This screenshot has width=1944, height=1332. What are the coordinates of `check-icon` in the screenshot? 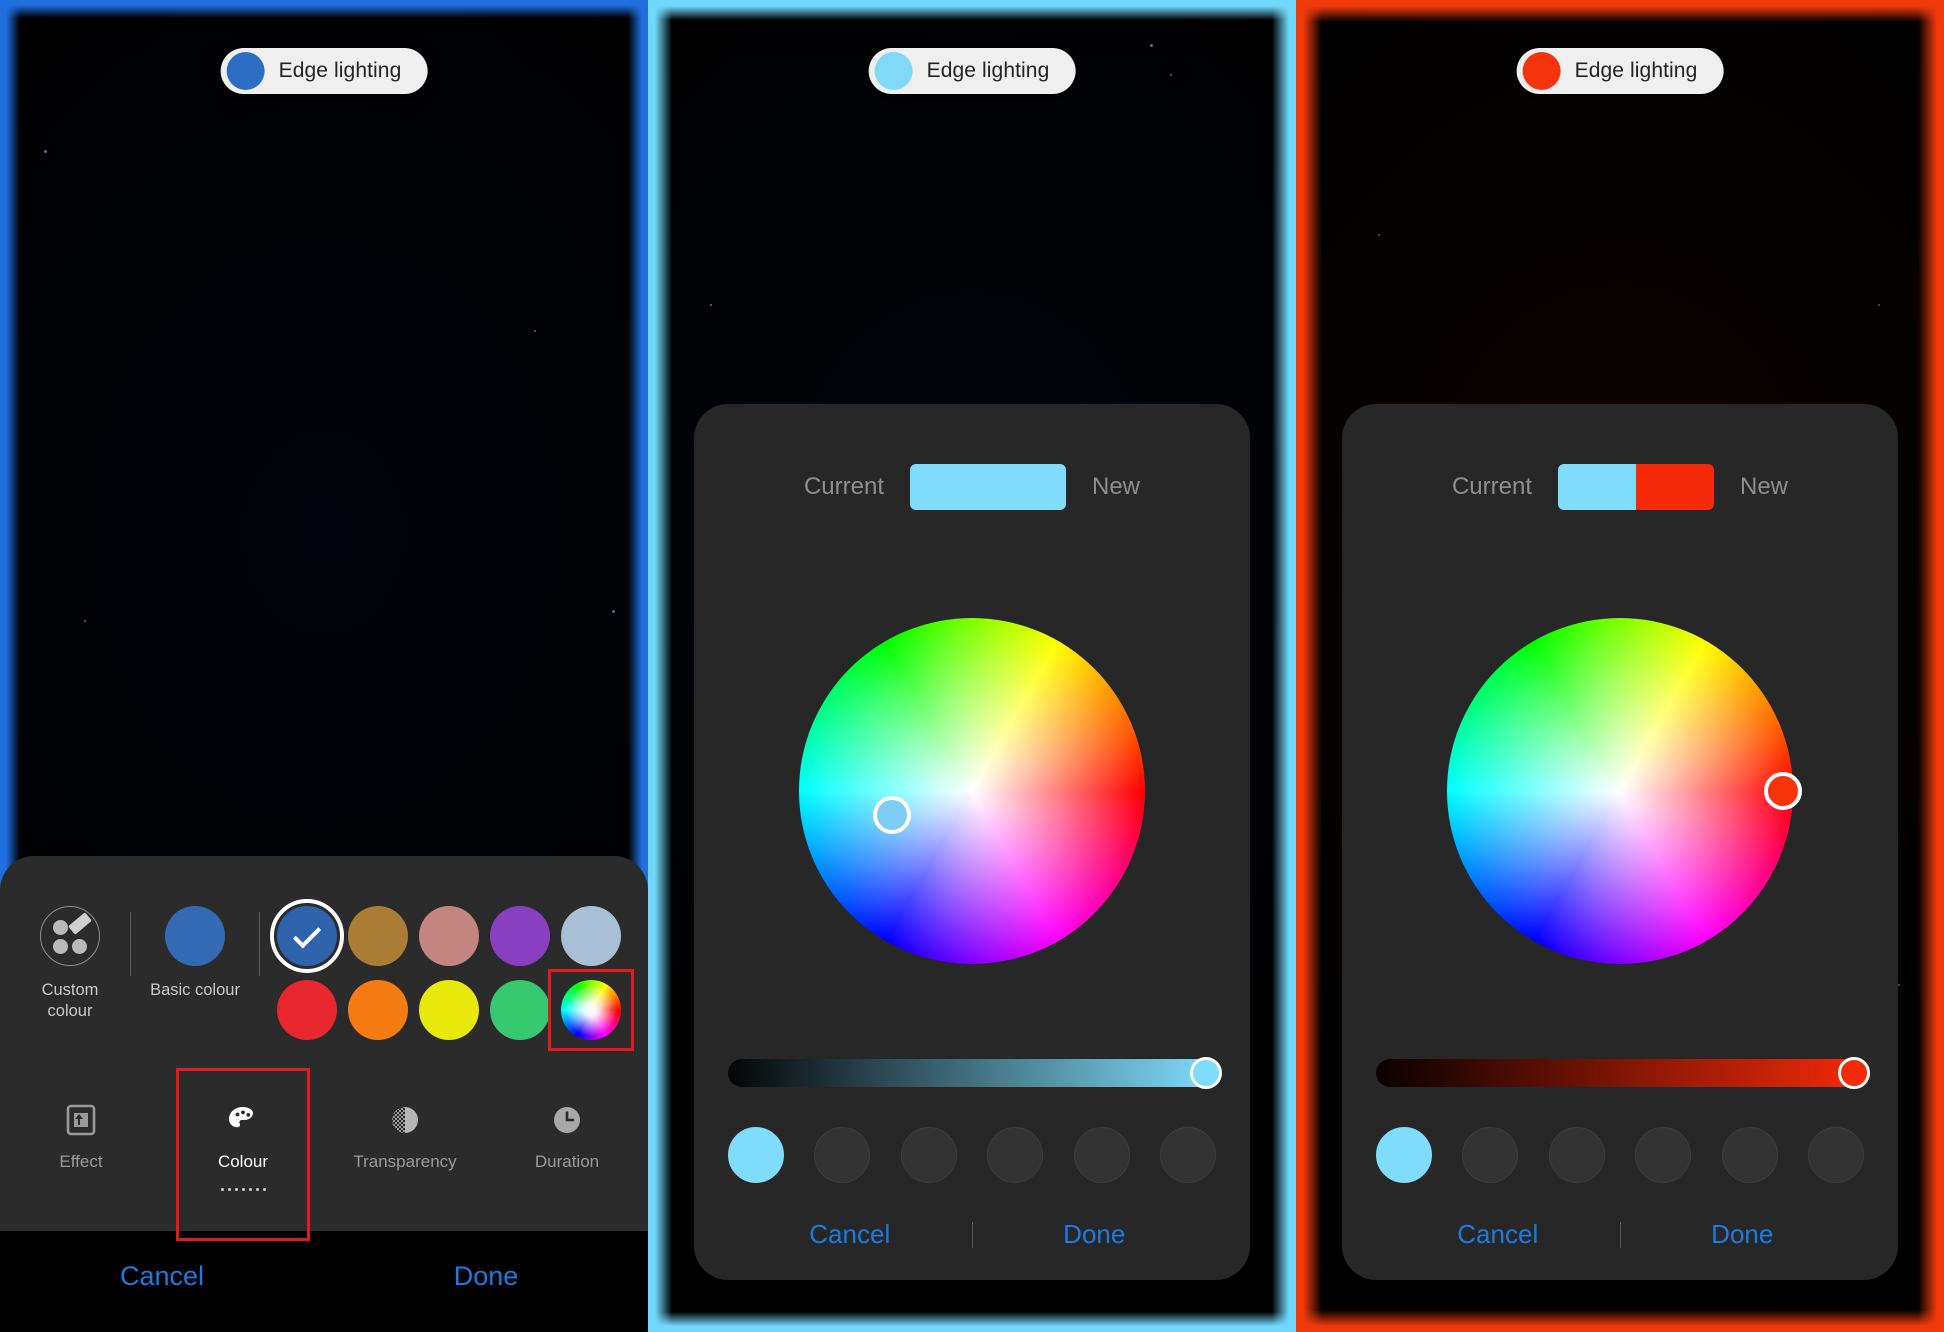 It's located at (307, 934).